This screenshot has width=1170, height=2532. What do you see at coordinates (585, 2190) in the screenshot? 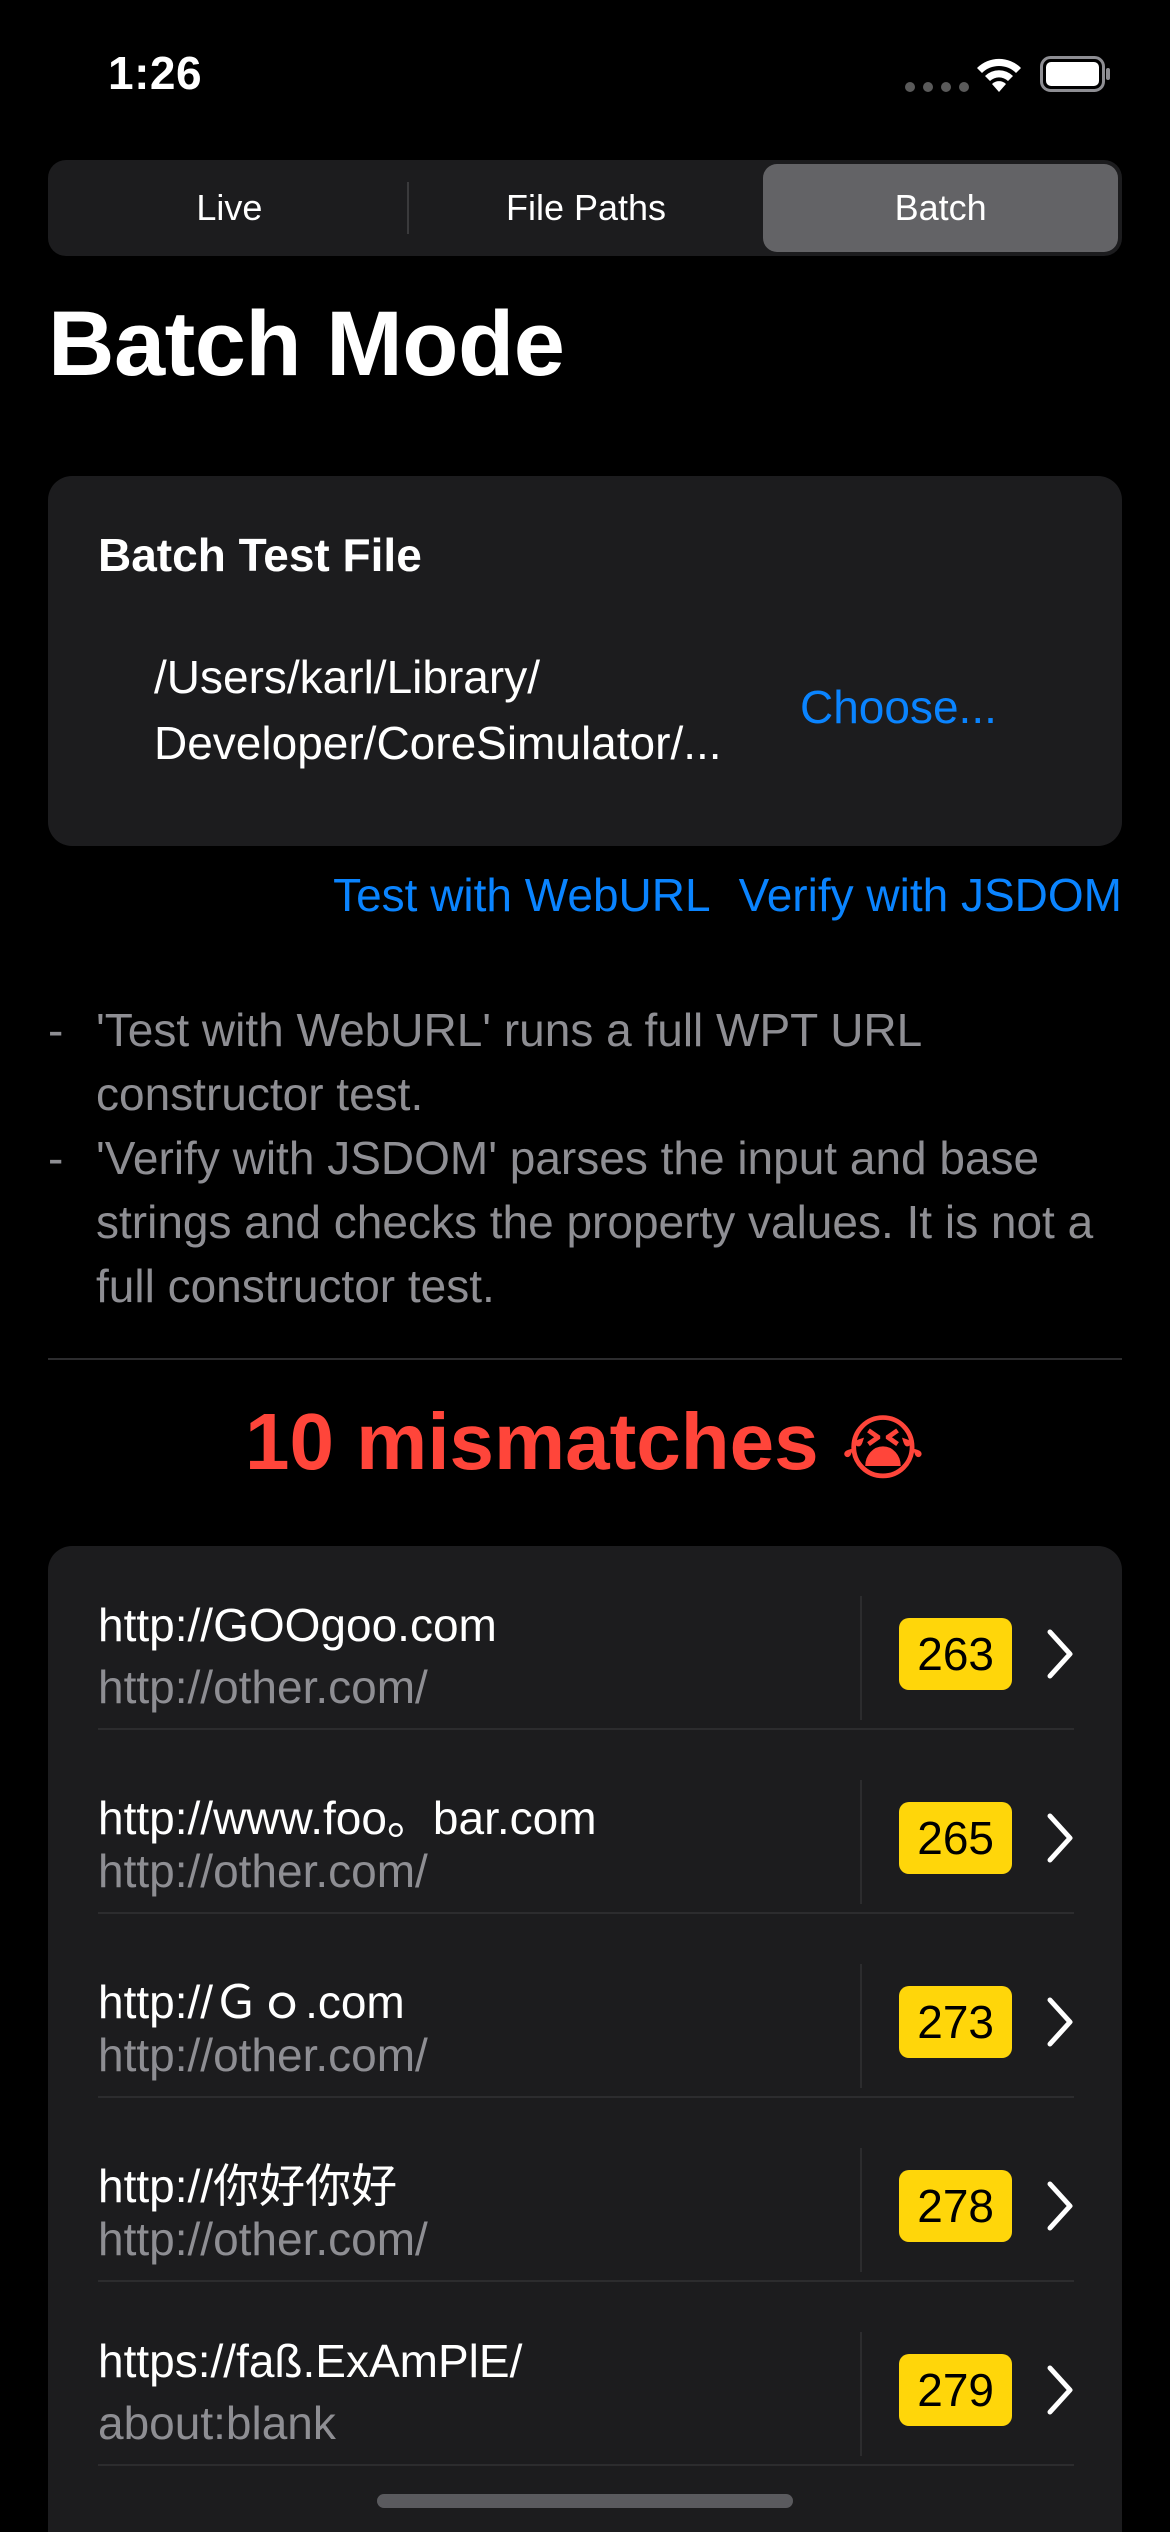
I see `list-item: http://你好你好 http://other.com/ 278` at bounding box center [585, 2190].